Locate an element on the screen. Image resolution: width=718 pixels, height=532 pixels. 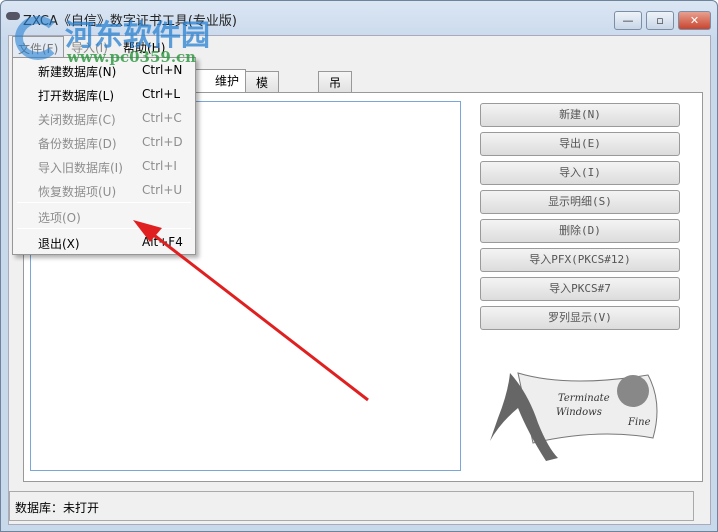
import-pfx-button: 导入PFX(PKCS#12) is located at coordinates (580, 260).